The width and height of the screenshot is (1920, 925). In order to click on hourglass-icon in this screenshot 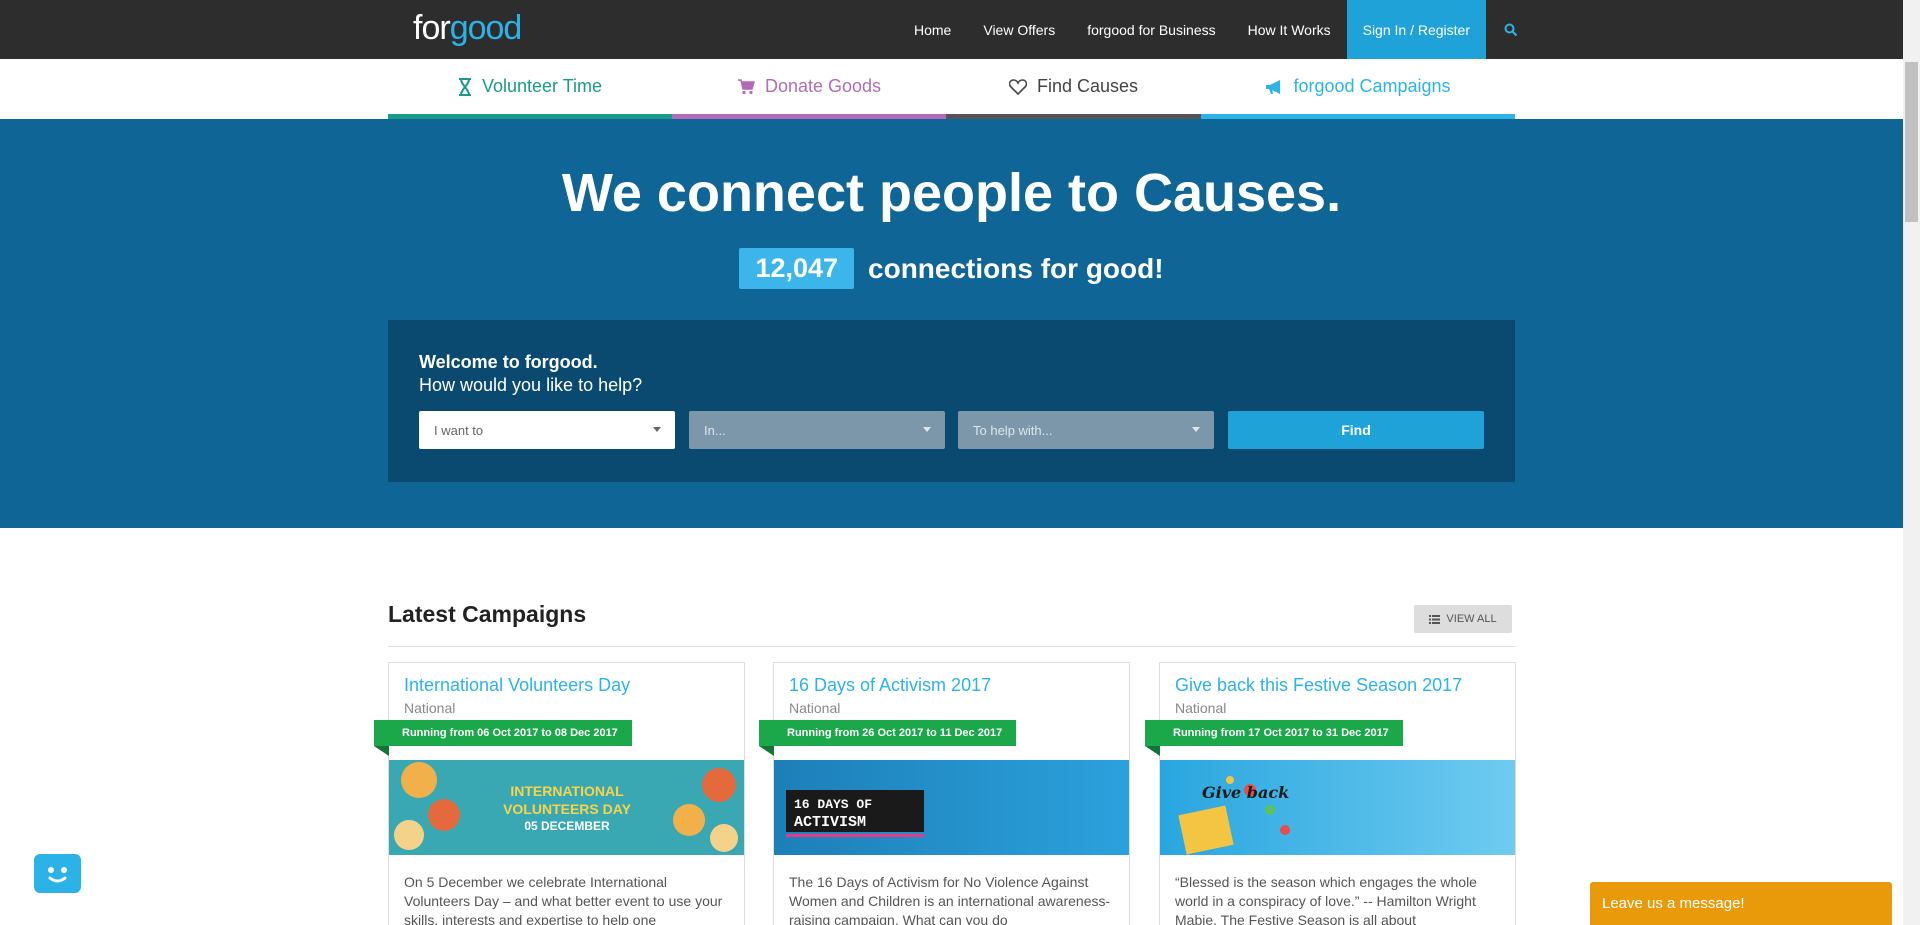, I will do `click(464, 86)`.